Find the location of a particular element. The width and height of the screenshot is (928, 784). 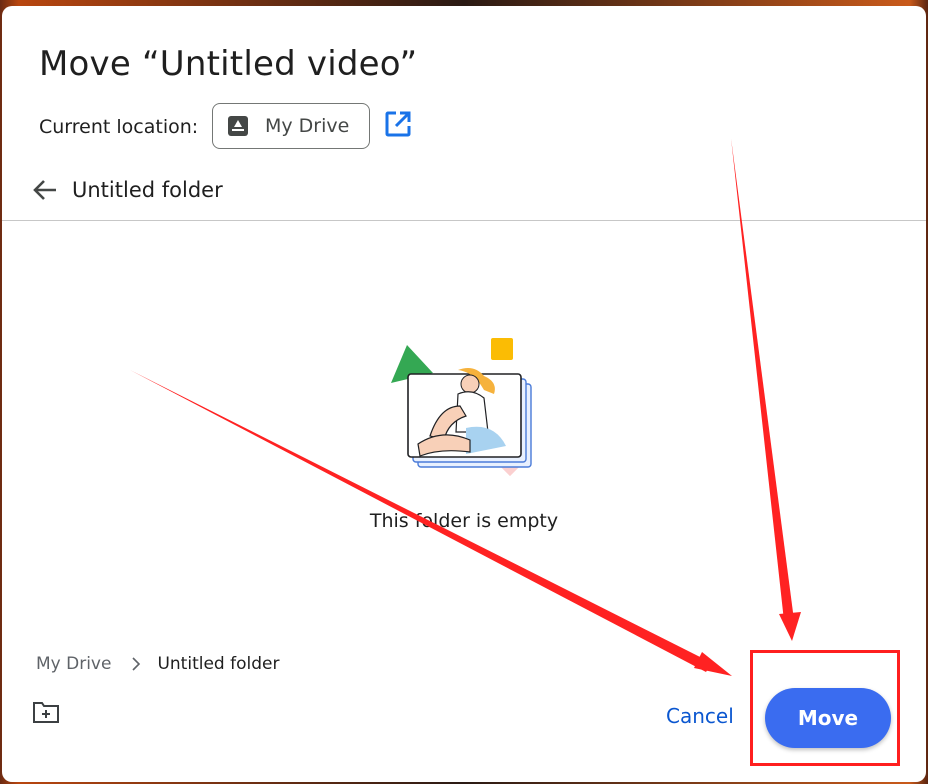

arrow-back-icon is located at coordinates (45, 190).